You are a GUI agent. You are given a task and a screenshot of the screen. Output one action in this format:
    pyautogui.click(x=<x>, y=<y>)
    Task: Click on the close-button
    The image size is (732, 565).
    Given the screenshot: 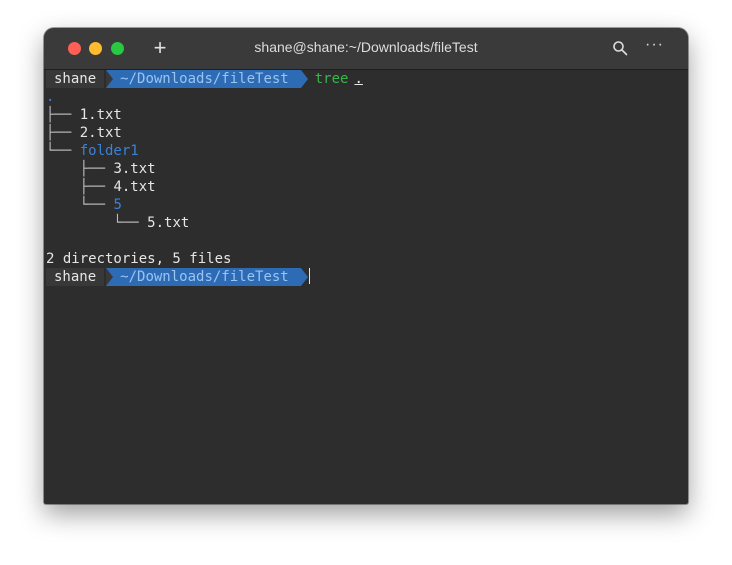 What is the action you would take?
    pyautogui.click(x=74, y=48)
    